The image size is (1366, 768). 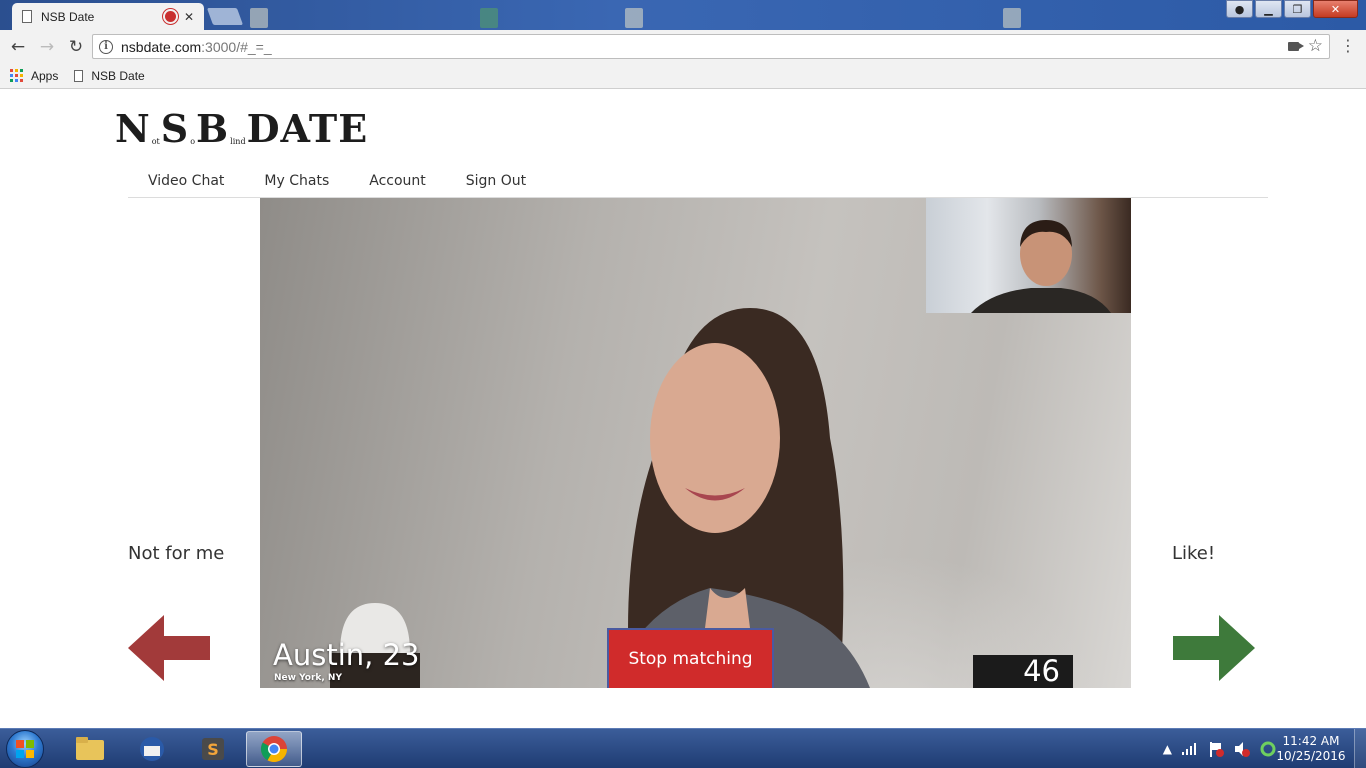 What do you see at coordinates (711, 46) in the screenshot?
I see `address-bar: i nsbdate.com:3000/#_=_ ☆` at bounding box center [711, 46].